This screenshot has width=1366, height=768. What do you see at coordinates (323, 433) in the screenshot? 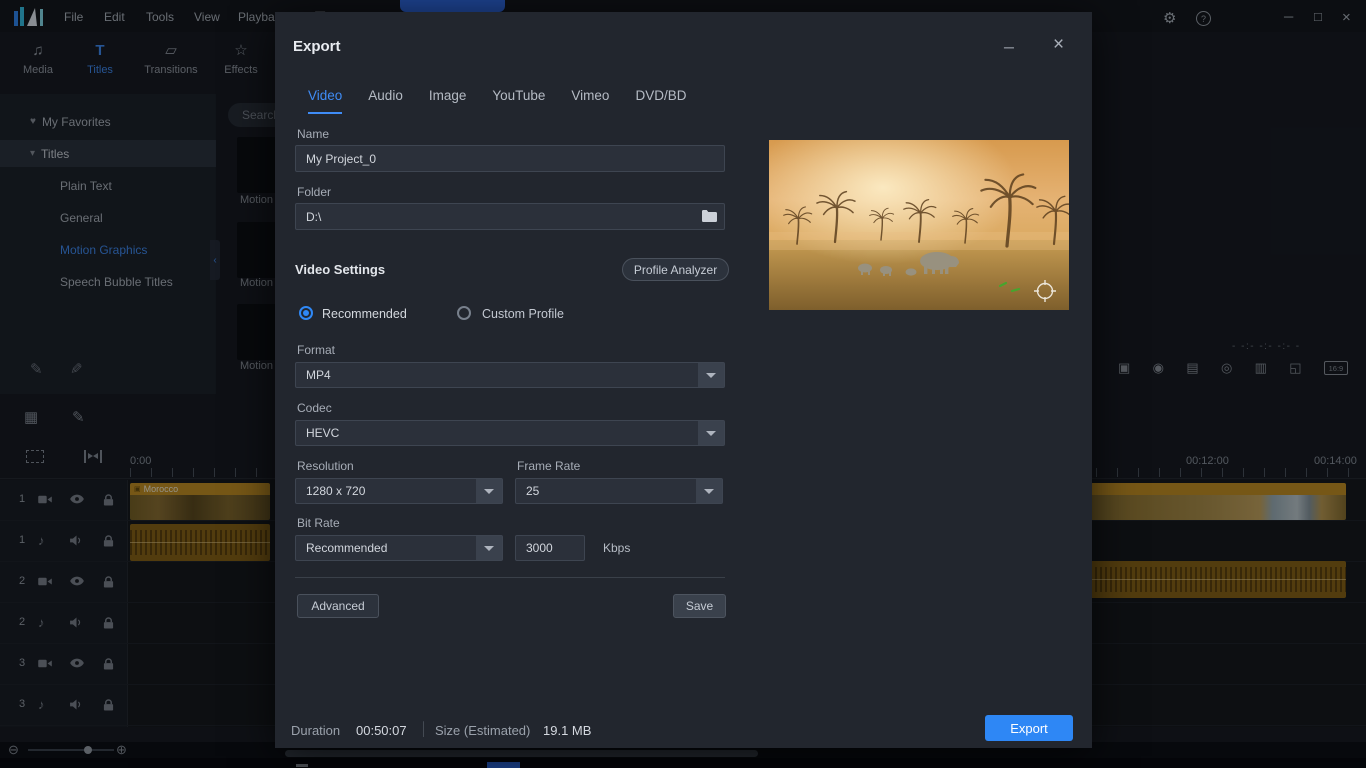
I see `codec-value: HEVC` at bounding box center [323, 433].